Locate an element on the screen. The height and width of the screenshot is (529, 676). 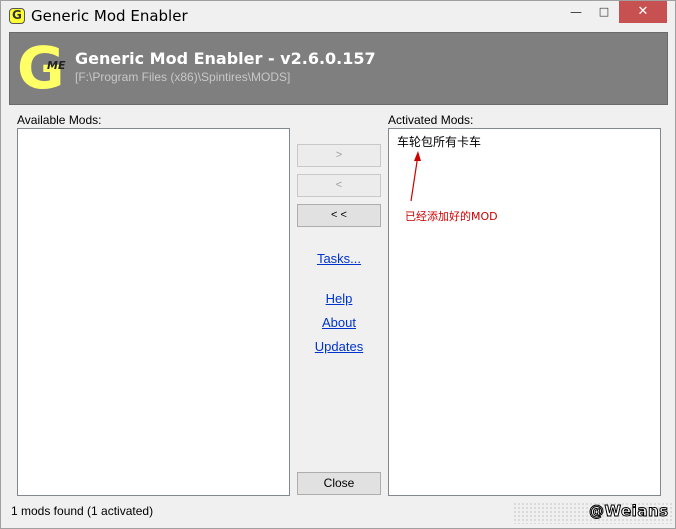
status-text: 1 mods found (1 activated) is located at coordinates (82, 511).